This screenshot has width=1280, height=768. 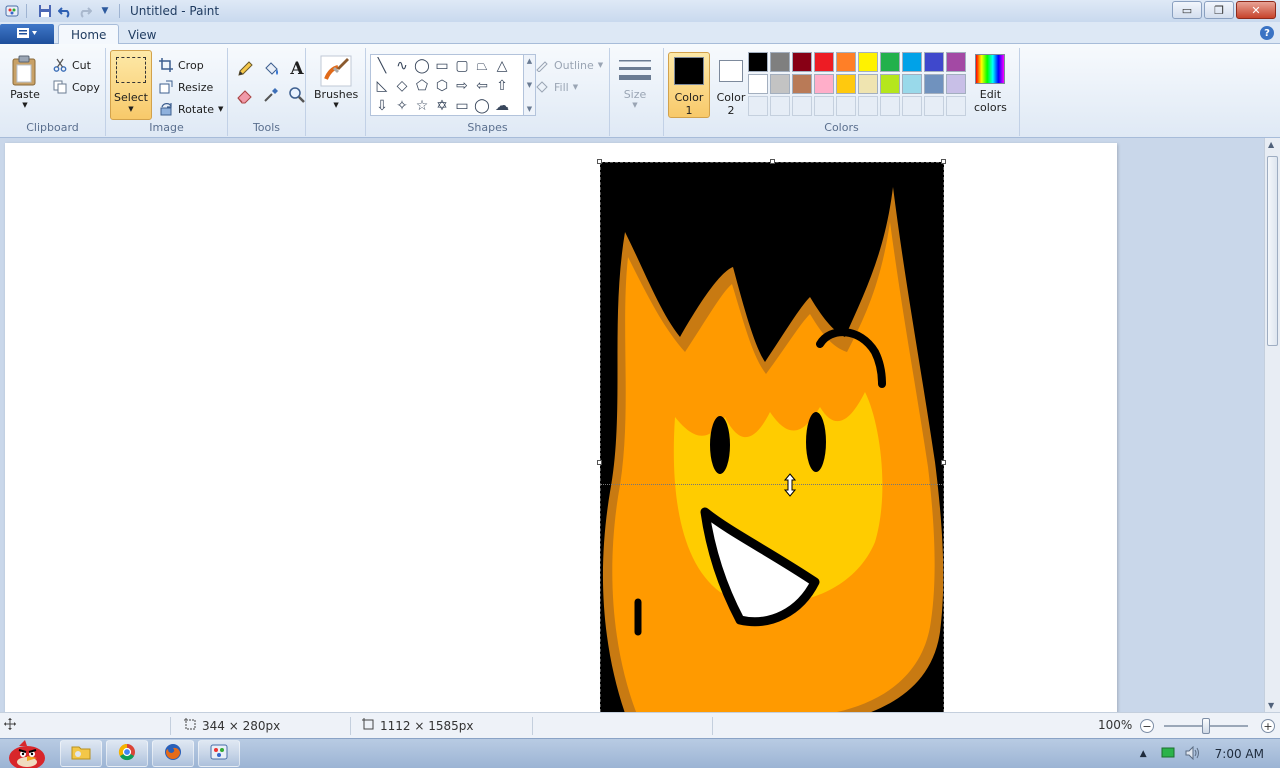 What do you see at coordinates (27, 34) in the screenshot?
I see `paint-menu-button` at bounding box center [27, 34].